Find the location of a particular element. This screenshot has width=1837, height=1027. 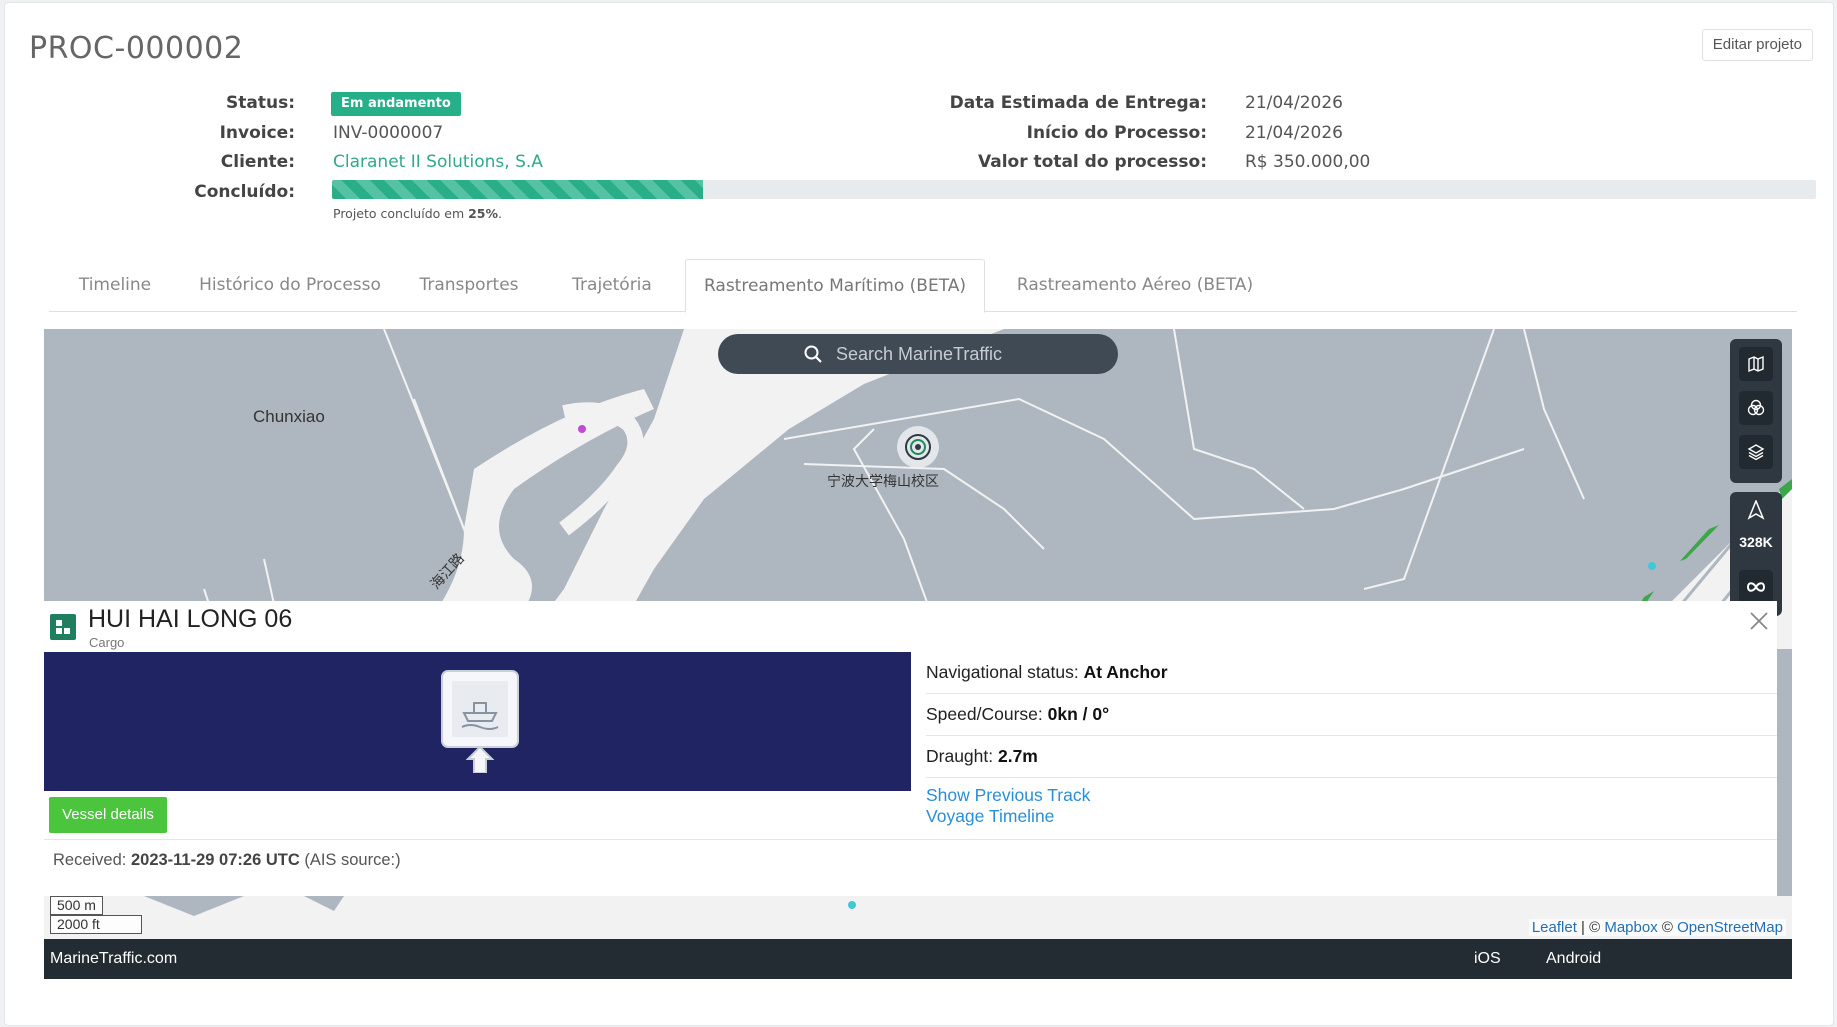

search-icon is located at coordinates (813, 354).